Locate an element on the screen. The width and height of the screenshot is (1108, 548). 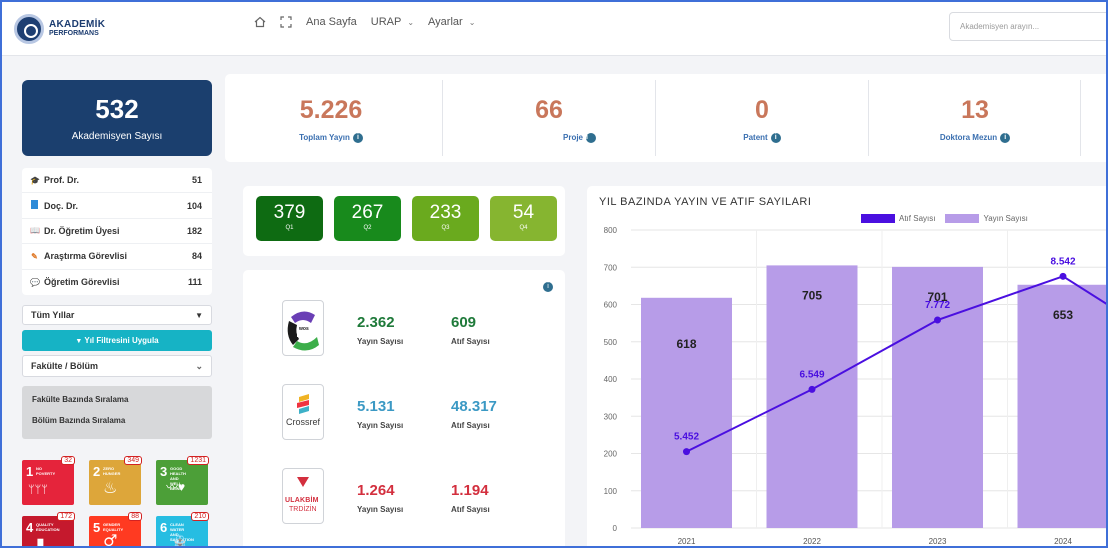
x-tick-label: 2022 is located at coordinates (812, 541).